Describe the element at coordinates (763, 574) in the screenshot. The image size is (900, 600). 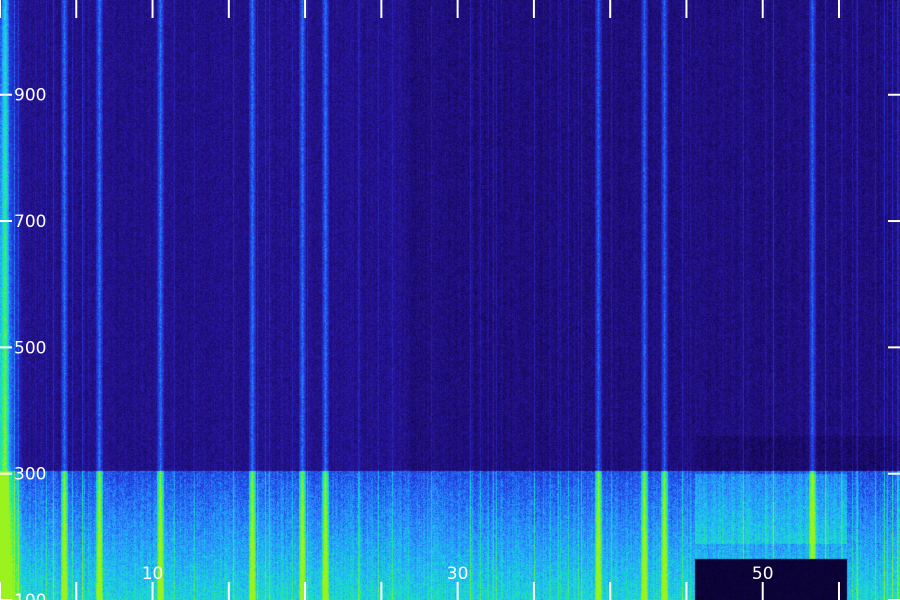
I see `x-tick-label-50: 50` at that location.